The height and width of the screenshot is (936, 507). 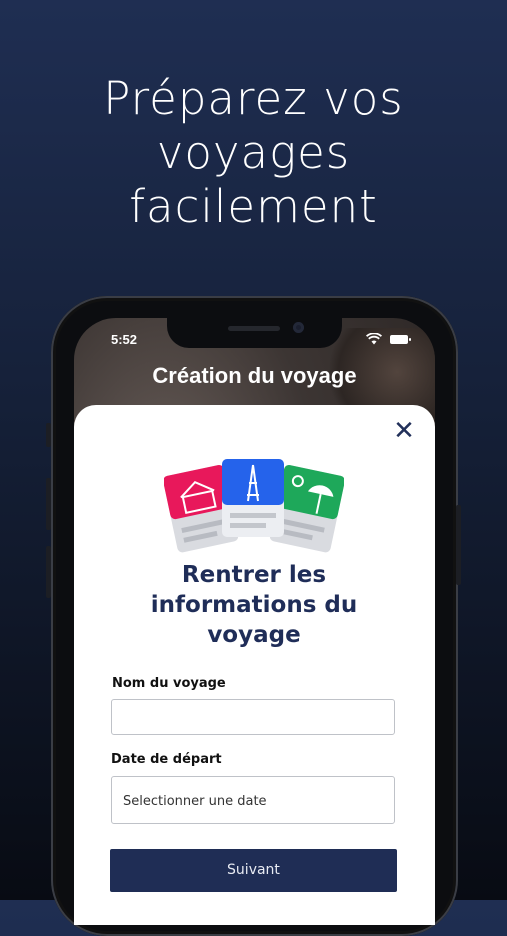 I want to click on phone-notch, so click(x=254, y=333).